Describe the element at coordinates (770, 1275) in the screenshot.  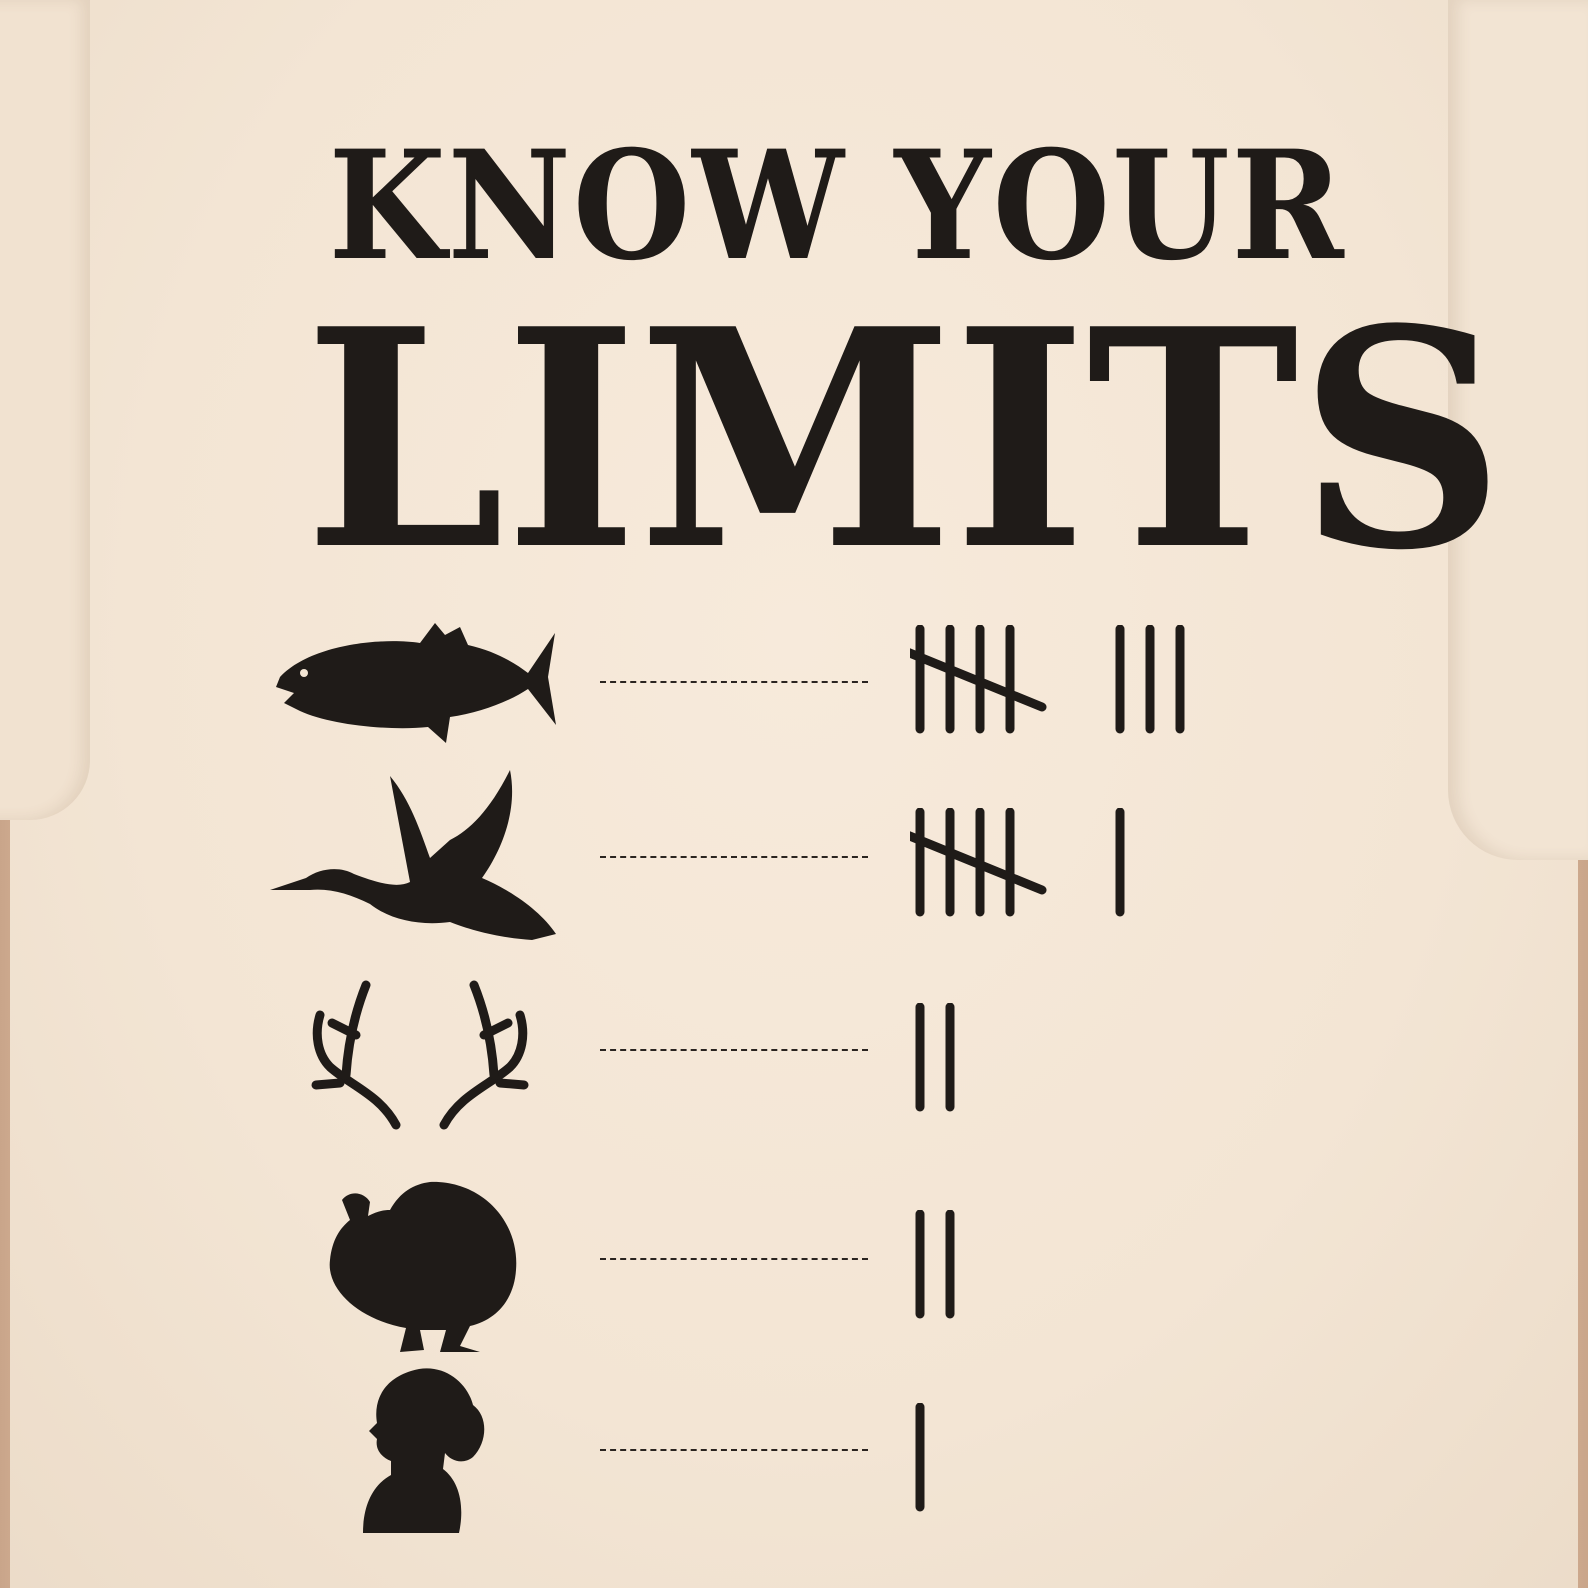
I see `limit-row-turkey` at that location.